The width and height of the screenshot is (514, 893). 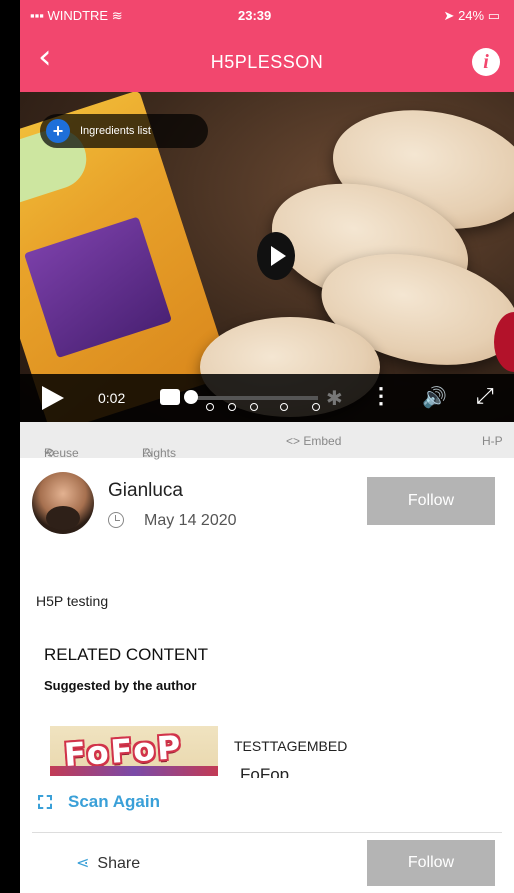 I want to click on related-item-subtitle: FoFop, so click(x=265, y=771).